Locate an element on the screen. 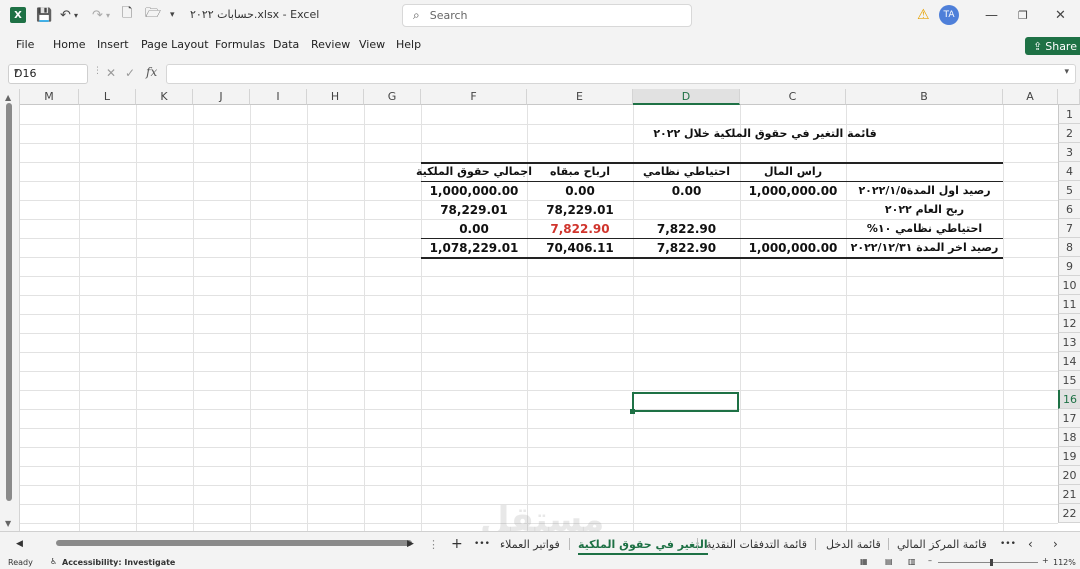 The height and width of the screenshot is (569, 1080). menu-formulas: Formulas is located at coordinates (240, 44).